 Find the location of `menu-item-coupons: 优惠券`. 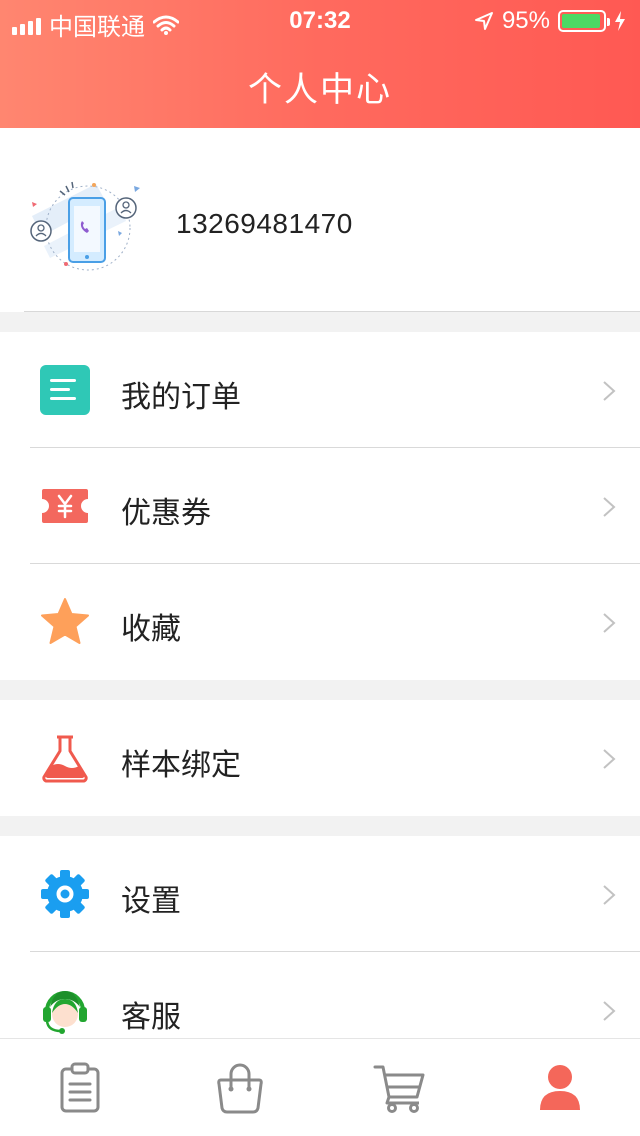

menu-item-coupons: 优惠券 is located at coordinates (320, 506).